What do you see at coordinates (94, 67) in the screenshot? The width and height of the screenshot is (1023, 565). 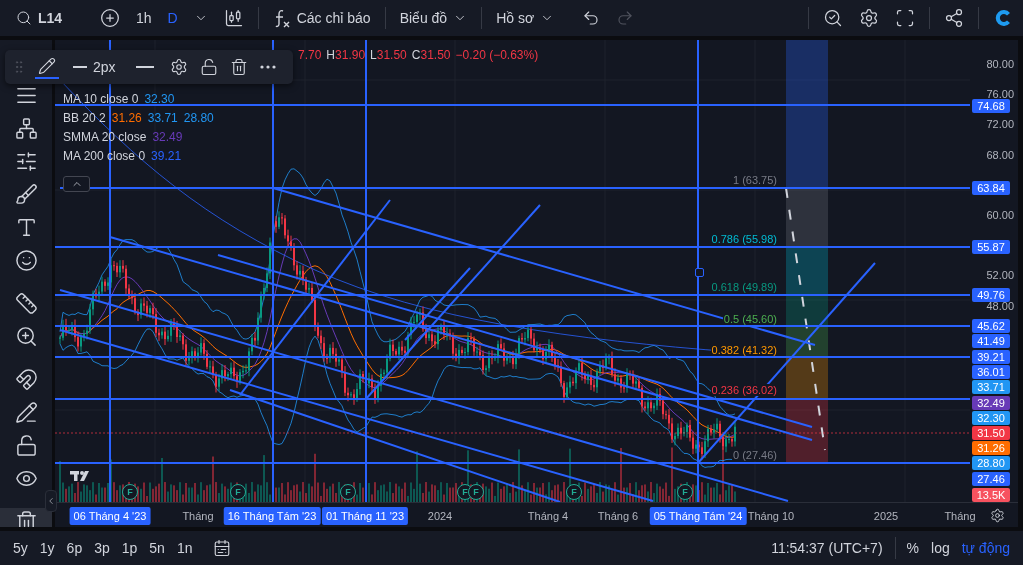 I see `line-width-button: 2px` at bounding box center [94, 67].